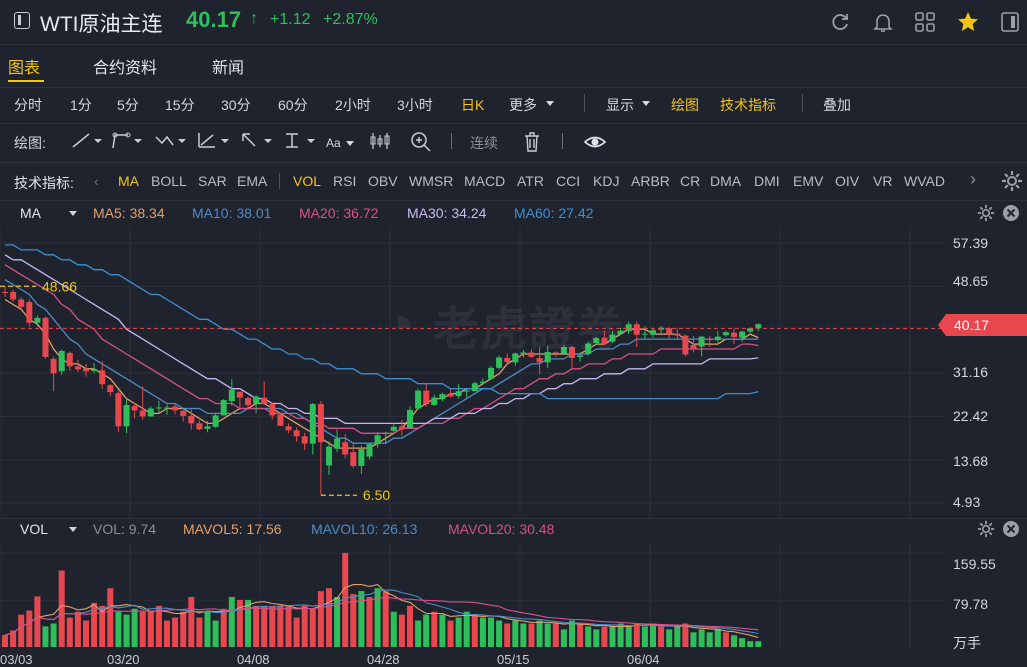 The image size is (1027, 667). I want to click on volume-chart, so click(472, 595).